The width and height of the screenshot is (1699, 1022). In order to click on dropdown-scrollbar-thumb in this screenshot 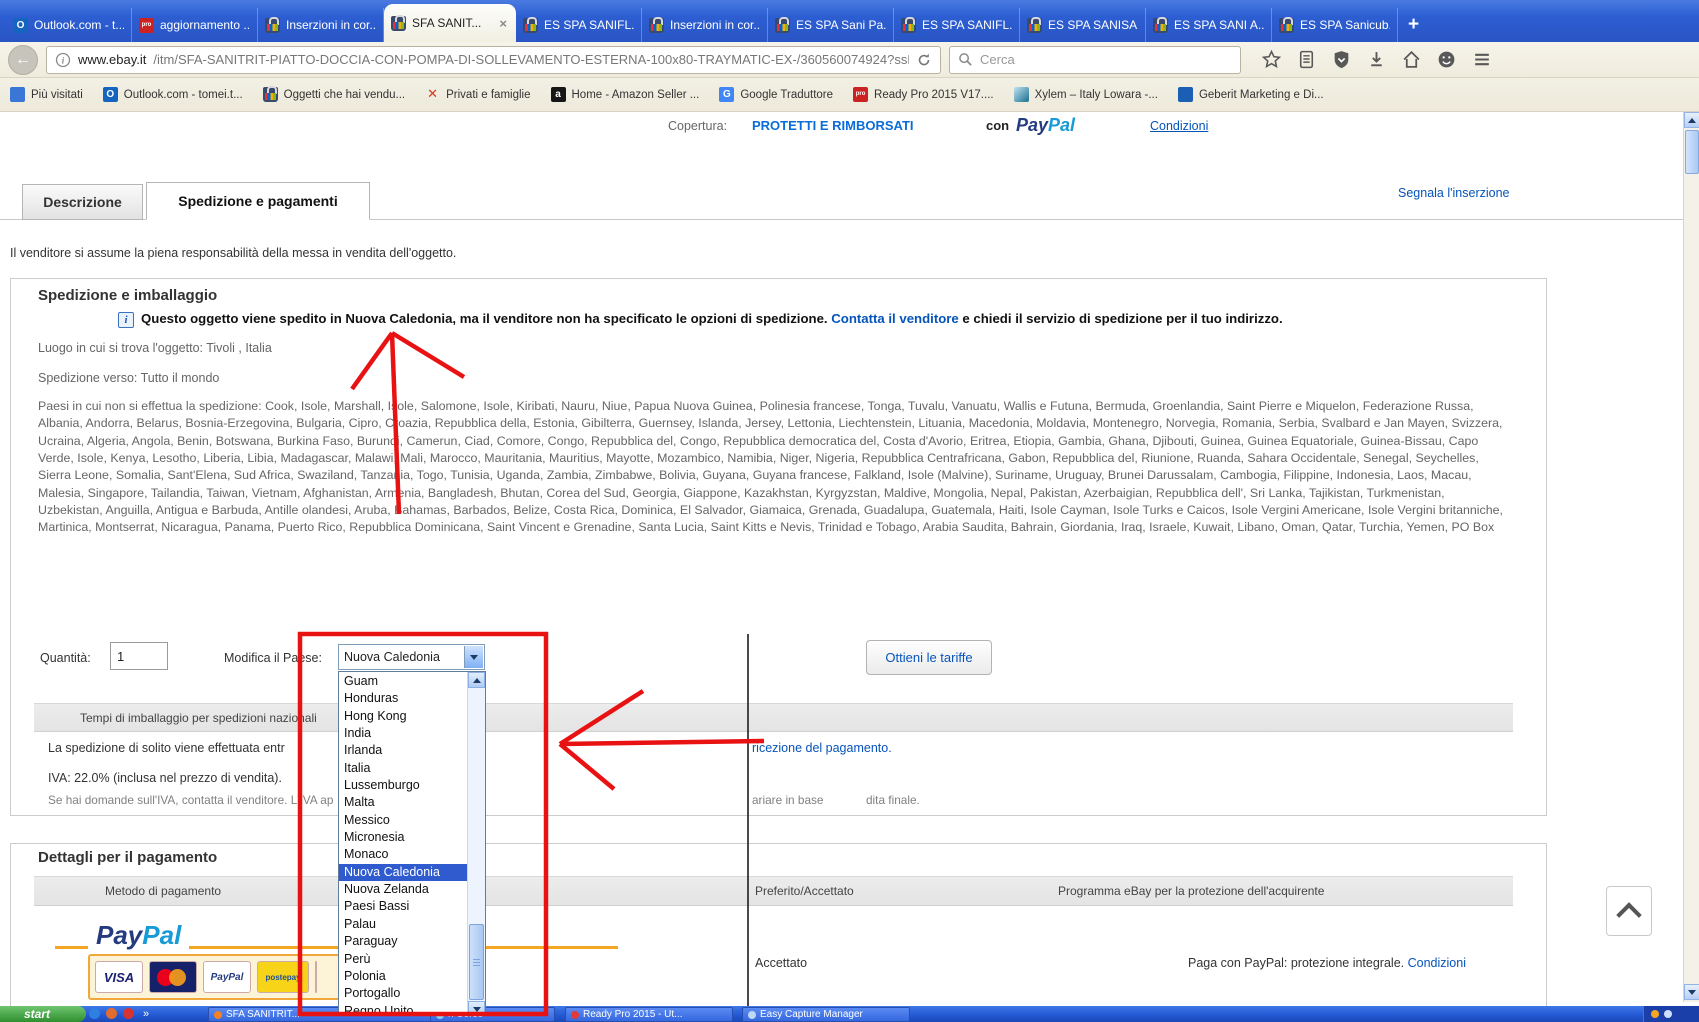, I will do `click(476, 962)`.